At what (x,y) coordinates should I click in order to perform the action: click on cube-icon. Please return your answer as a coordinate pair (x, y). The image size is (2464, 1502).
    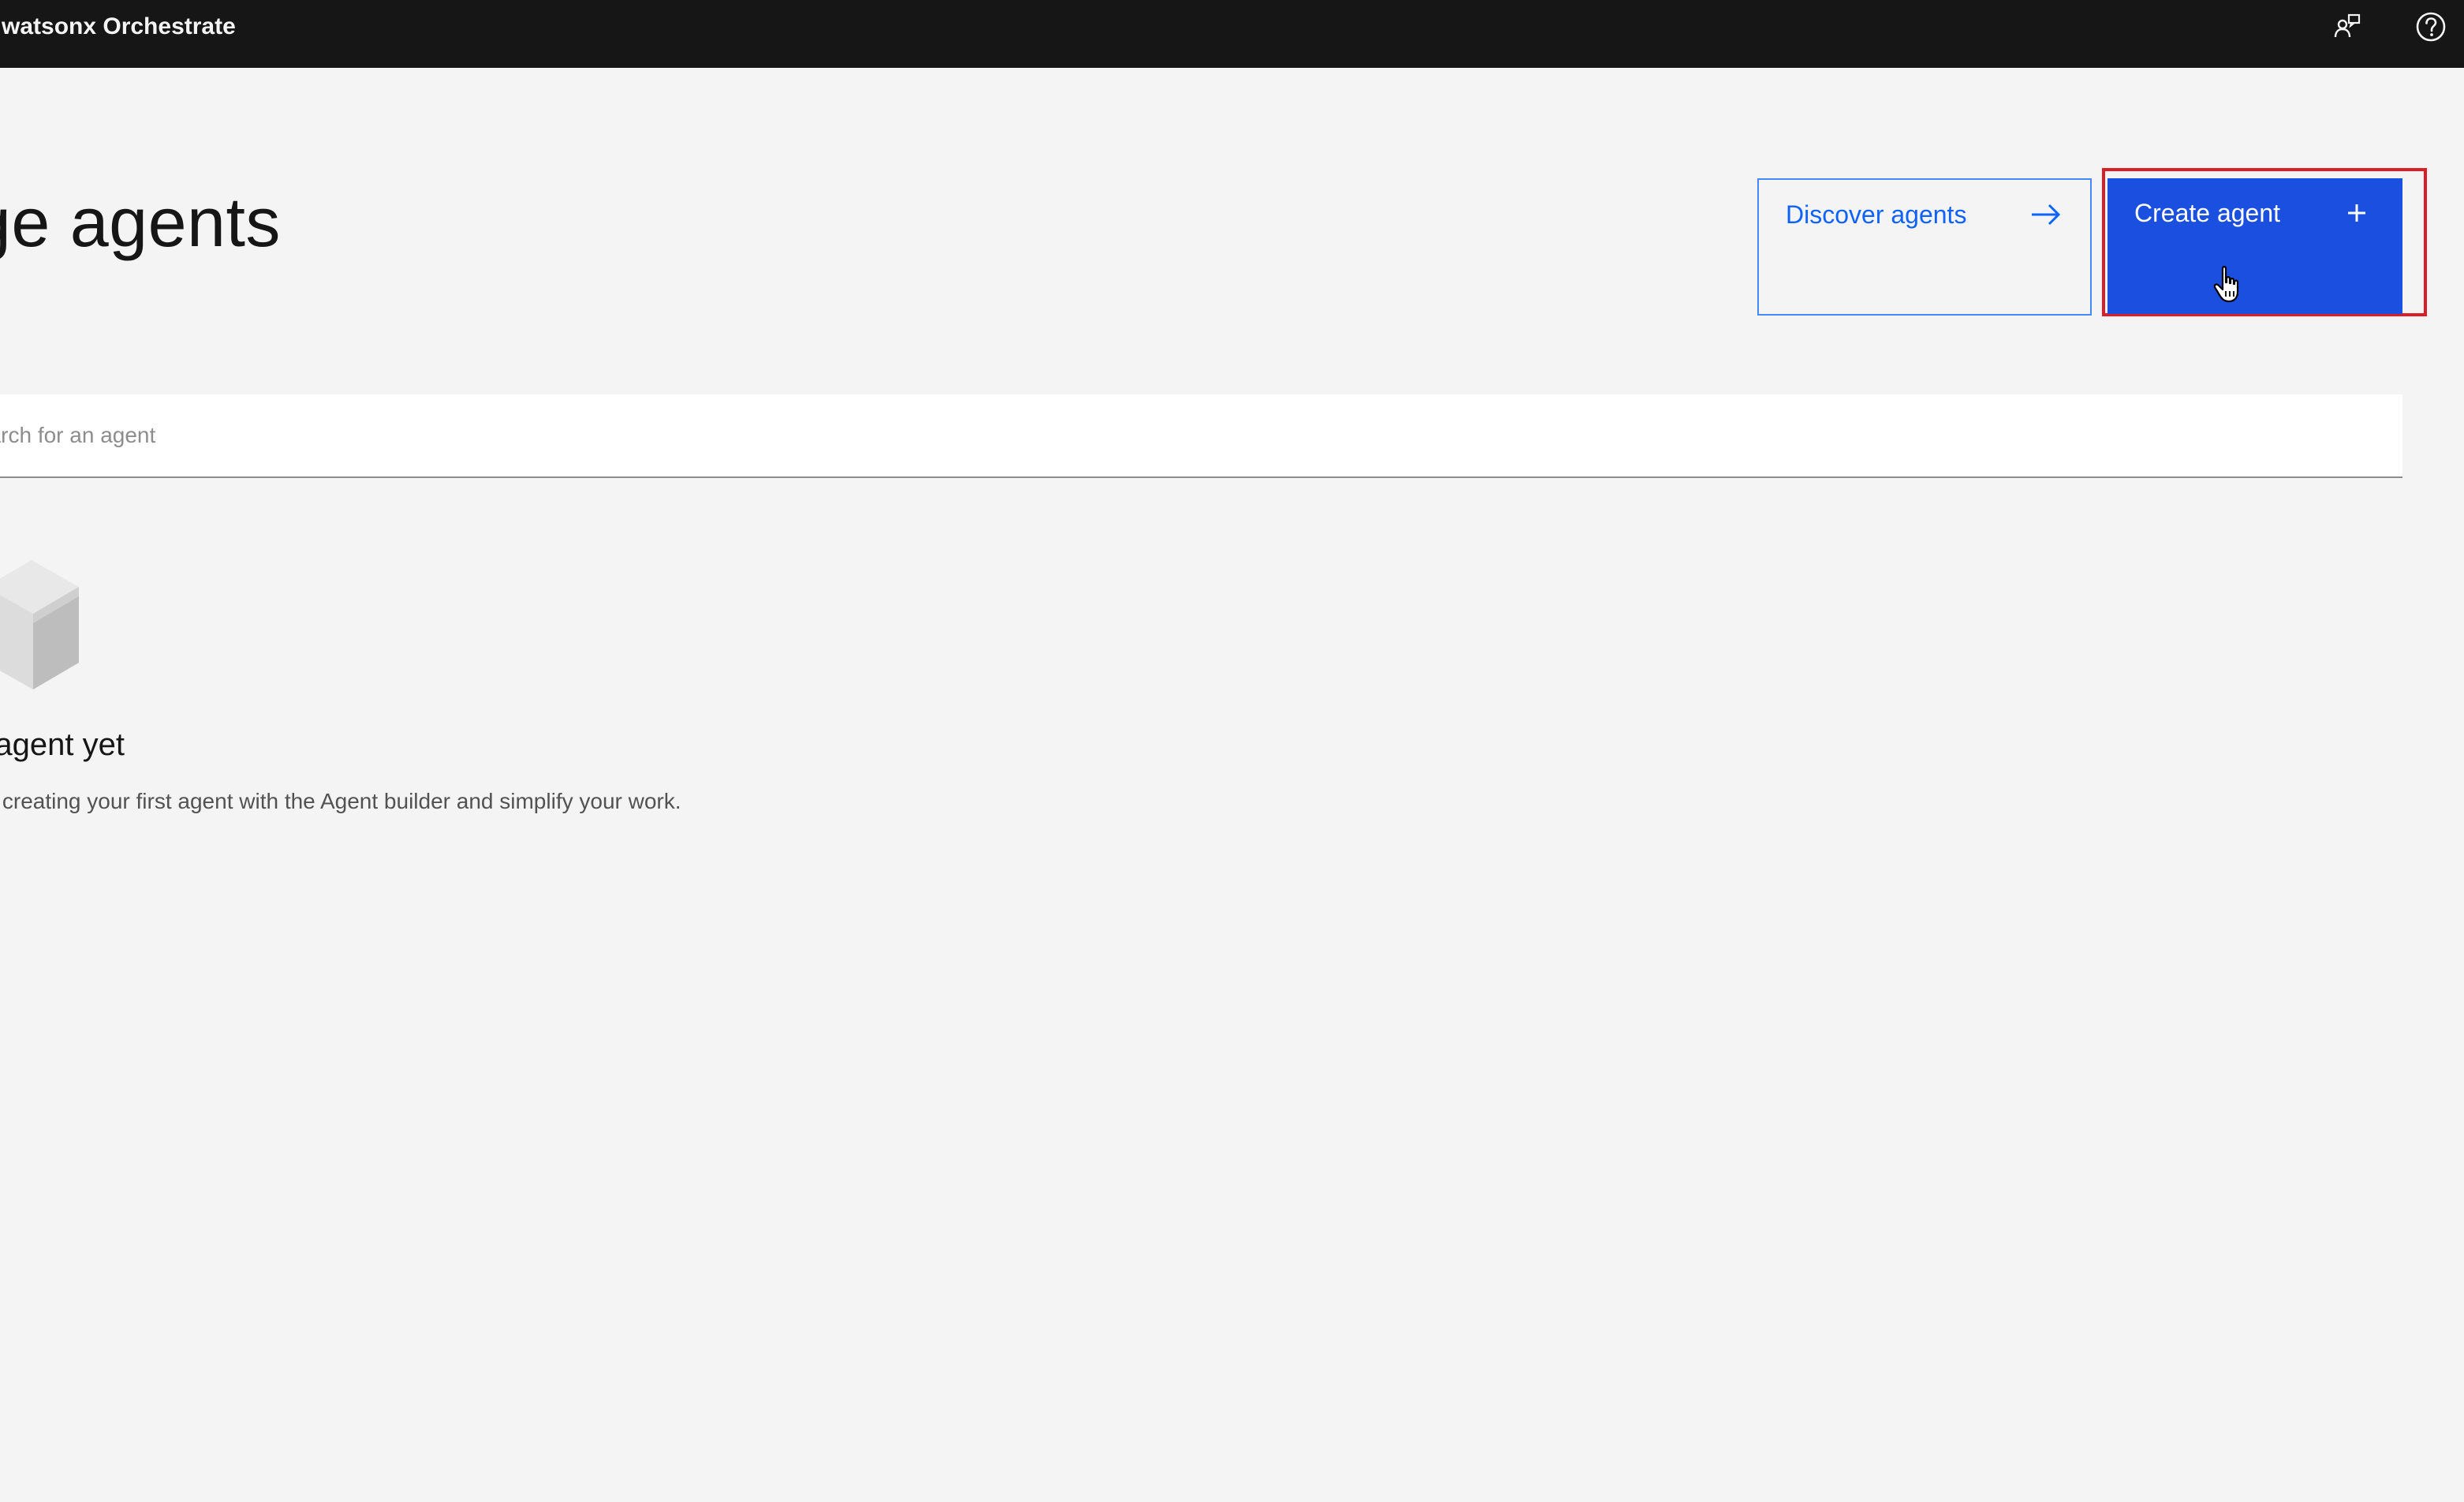
    Looking at the image, I should click on (41, 626).